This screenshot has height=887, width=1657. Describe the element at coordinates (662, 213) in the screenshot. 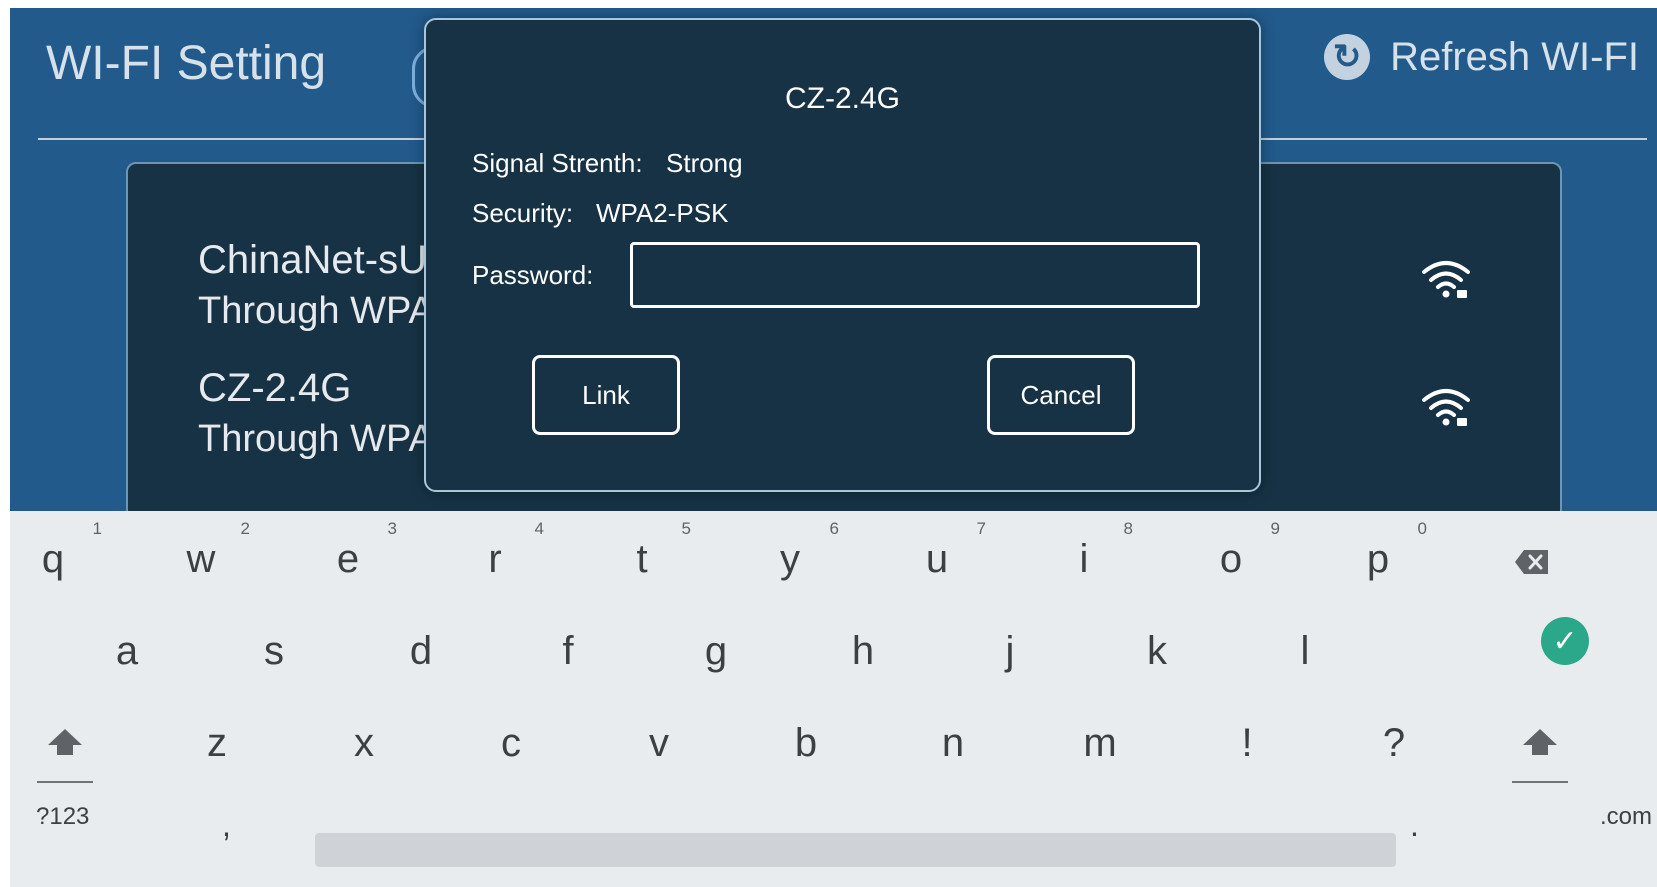

I see `security-value: WPA2-PSK` at that location.